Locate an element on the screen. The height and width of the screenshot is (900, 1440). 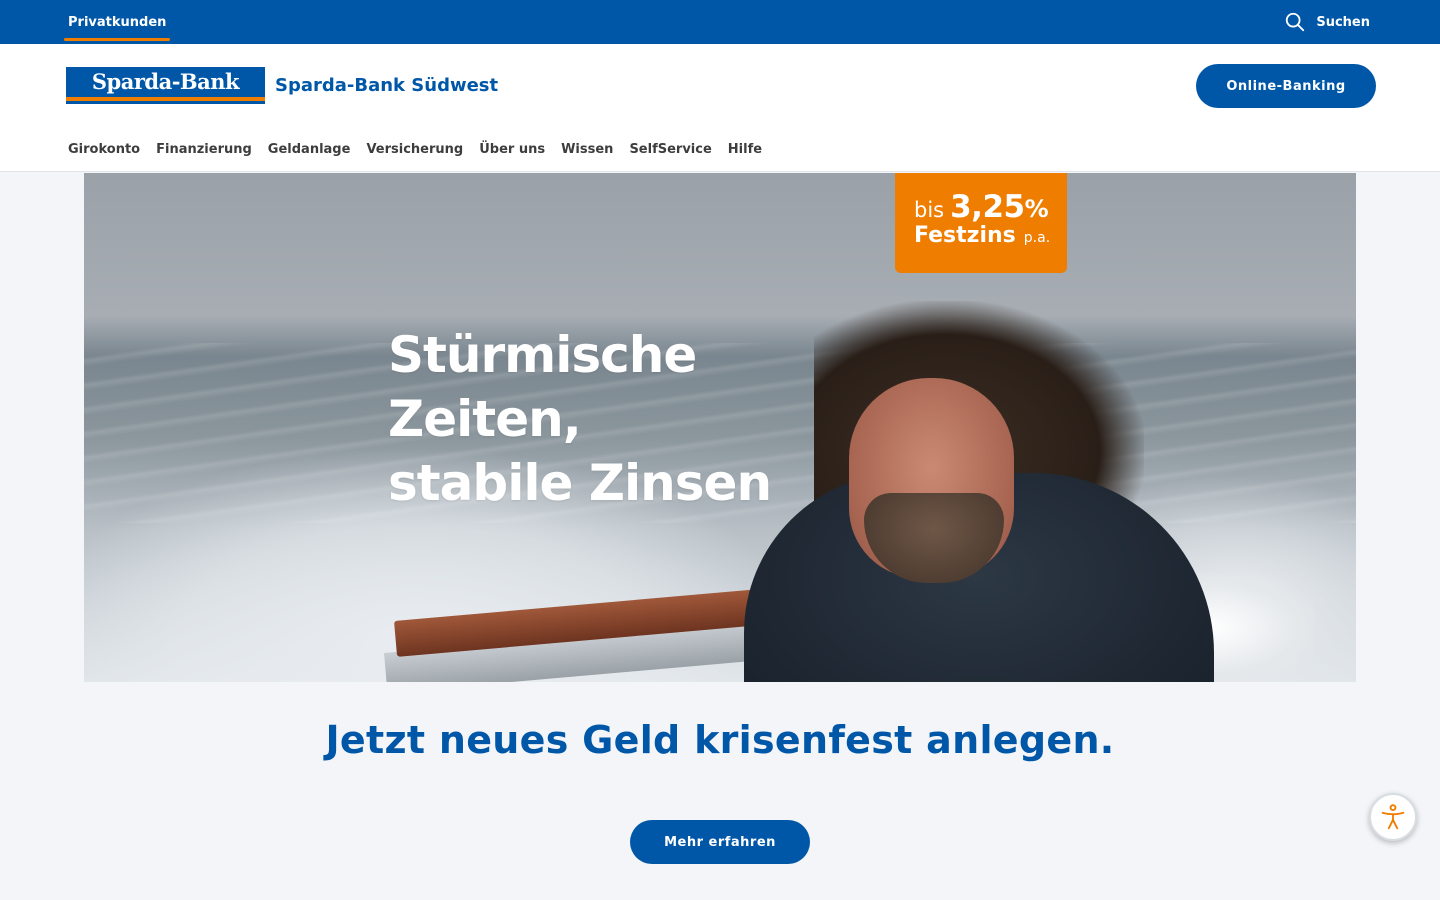
search-button: Suchen is located at coordinates (1327, 22).